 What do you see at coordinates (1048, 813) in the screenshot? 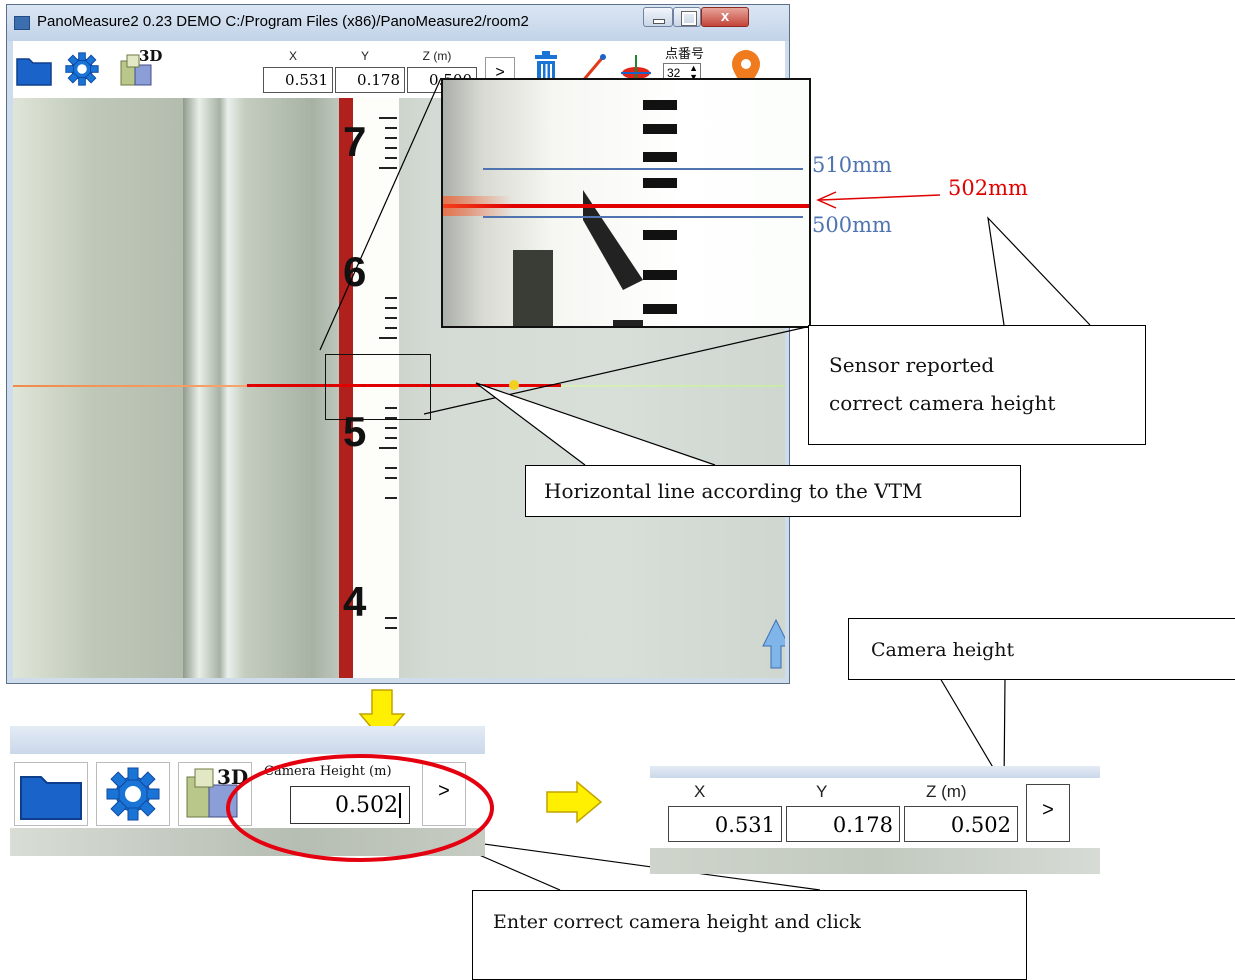
I see `step2-next-button: >` at bounding box center [1048, 813].